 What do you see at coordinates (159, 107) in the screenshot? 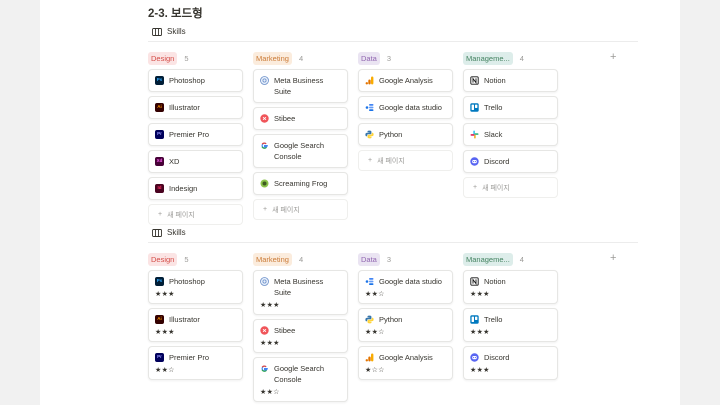
I see `illustrator-icon: Ai` at bounding box center [159, 107].